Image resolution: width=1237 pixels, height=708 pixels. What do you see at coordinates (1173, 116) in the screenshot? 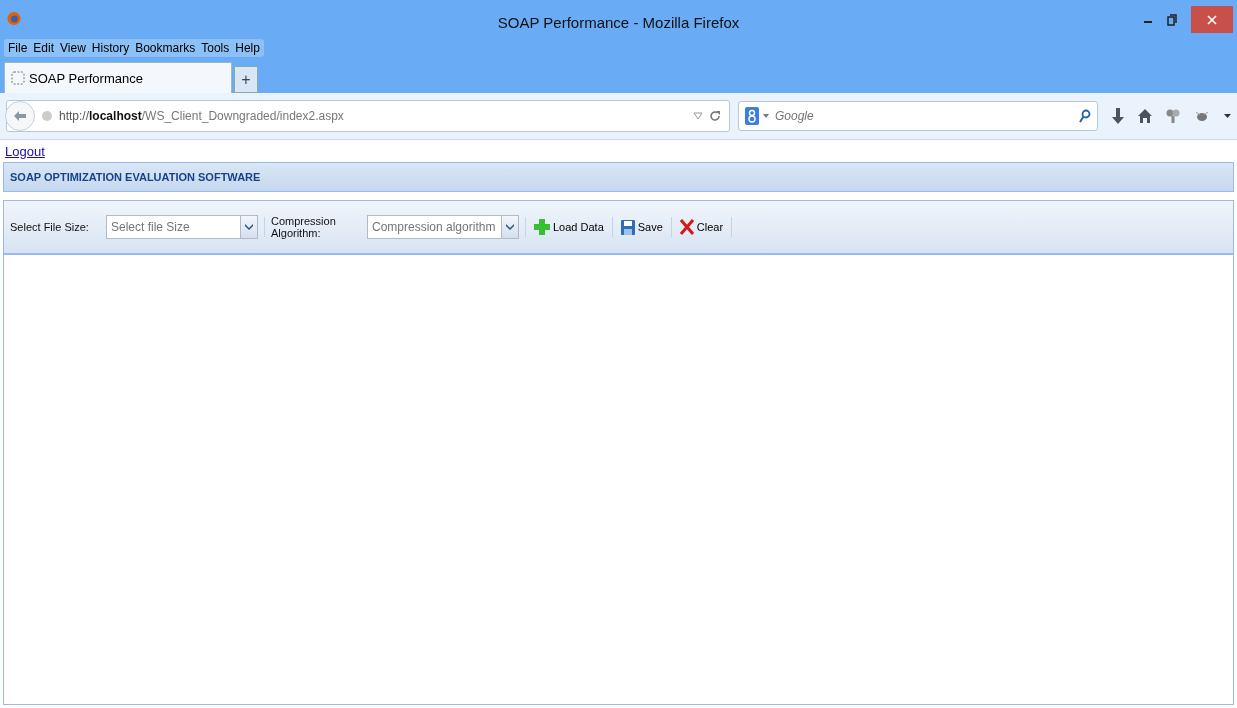
I see `gear-cluster-icon` at bounding box center [1173, 116].